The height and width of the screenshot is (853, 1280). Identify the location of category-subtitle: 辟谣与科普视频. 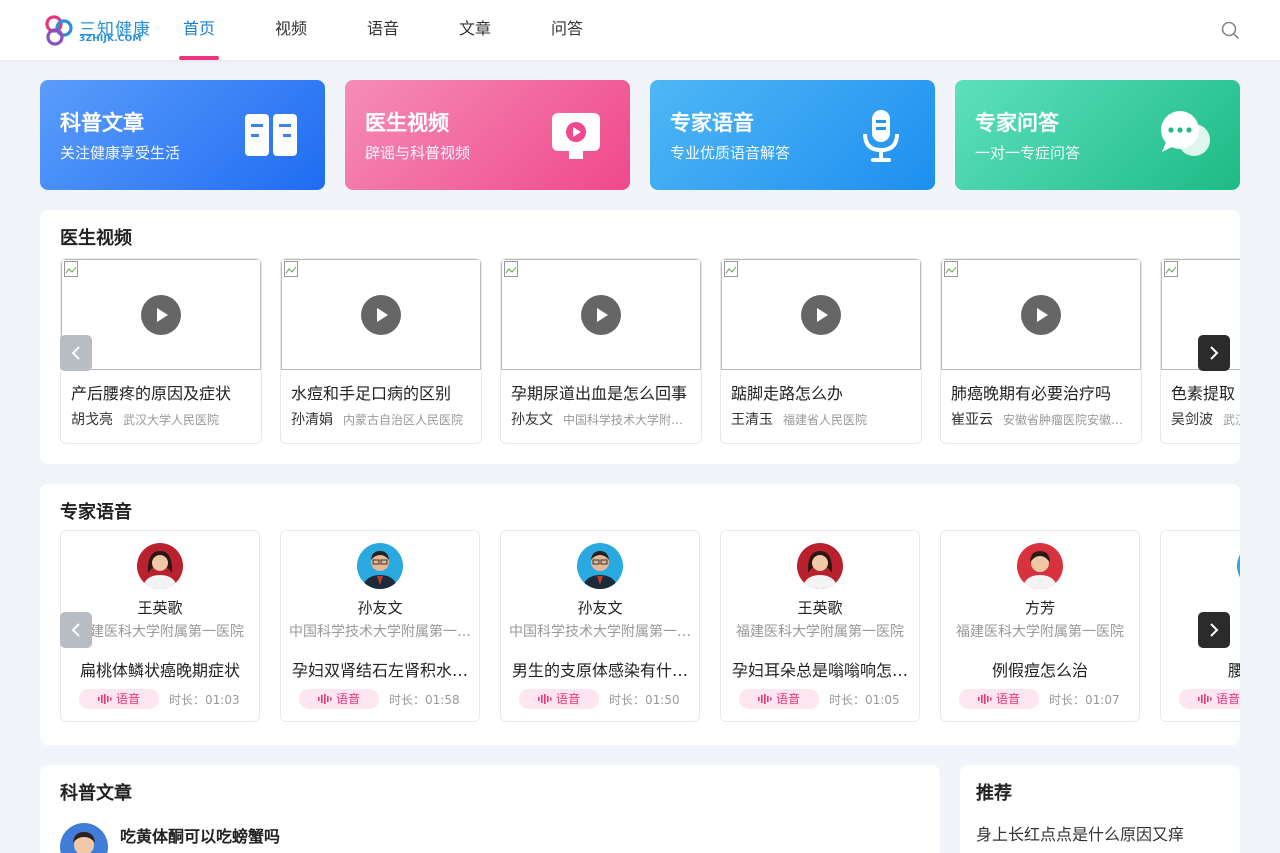
(418, 153).